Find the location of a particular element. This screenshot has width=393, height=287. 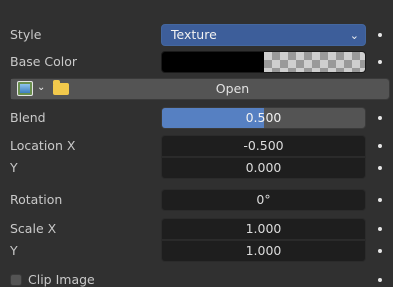

location-y-value: 0.000 is located at coordinates (263, 167).